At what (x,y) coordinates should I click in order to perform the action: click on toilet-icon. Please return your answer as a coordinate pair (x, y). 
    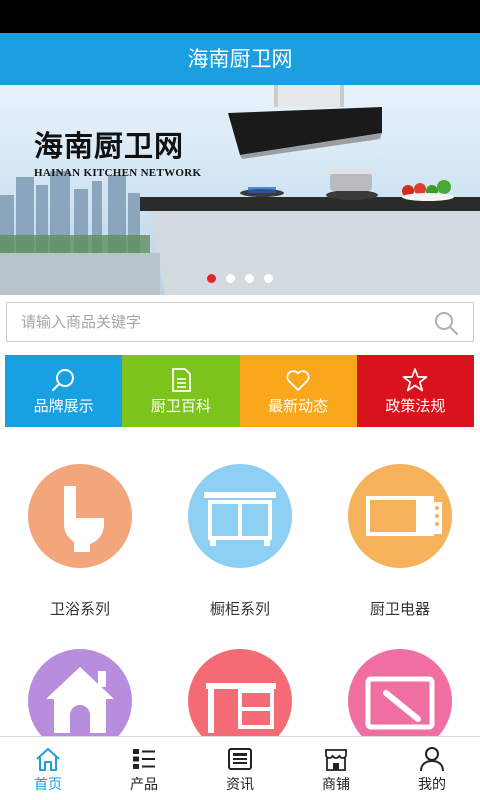
    Looking at the image, I should click on (80, 516).